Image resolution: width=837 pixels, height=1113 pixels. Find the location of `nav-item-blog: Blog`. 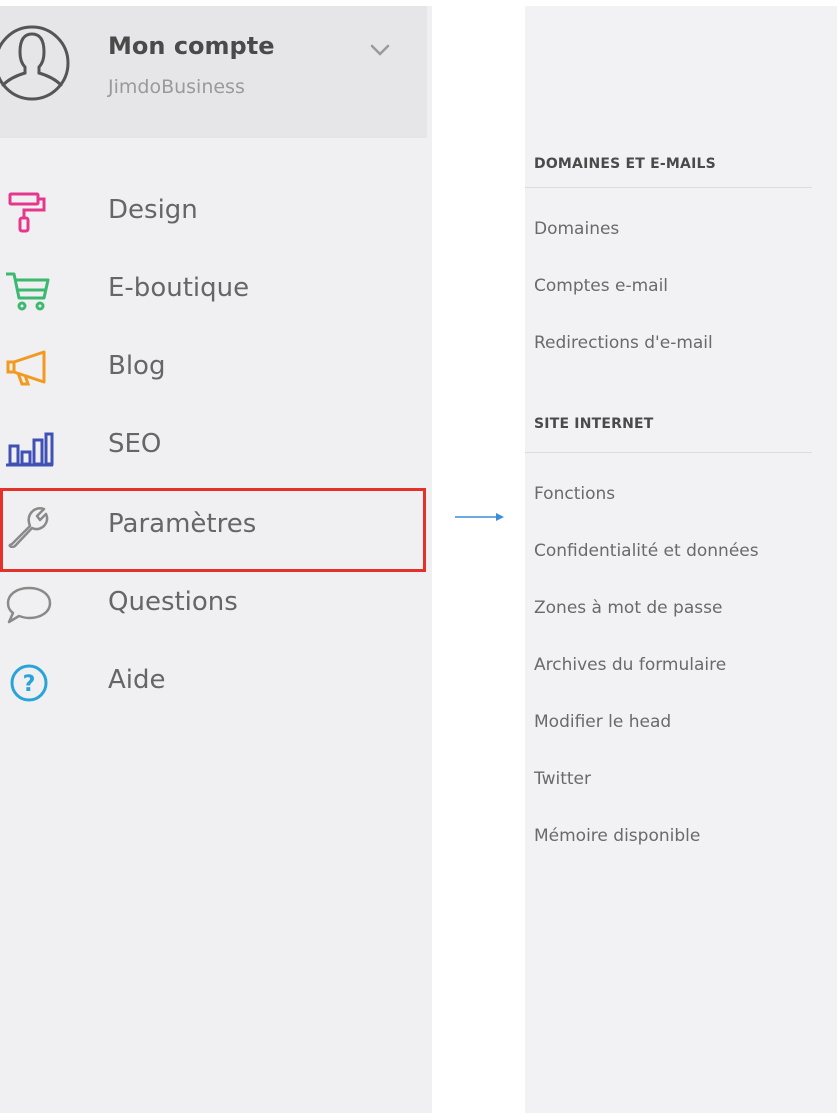

nav-item-blog: Blog is located at coordinates (213, 368).